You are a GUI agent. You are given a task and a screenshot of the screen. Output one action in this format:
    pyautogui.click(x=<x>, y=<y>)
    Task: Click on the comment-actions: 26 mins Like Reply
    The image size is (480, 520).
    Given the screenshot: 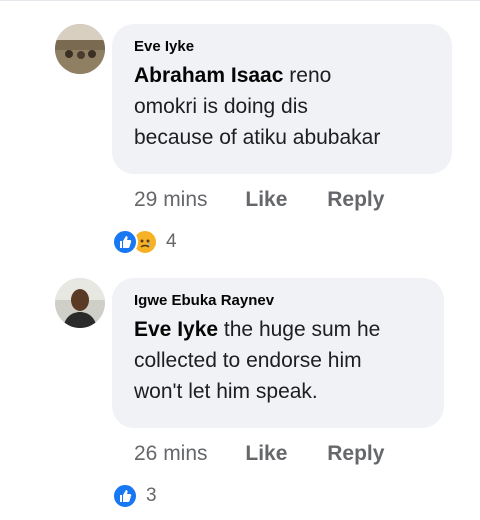 What is the action you would take?
    pyautogui.click(x=259, y=454)
    